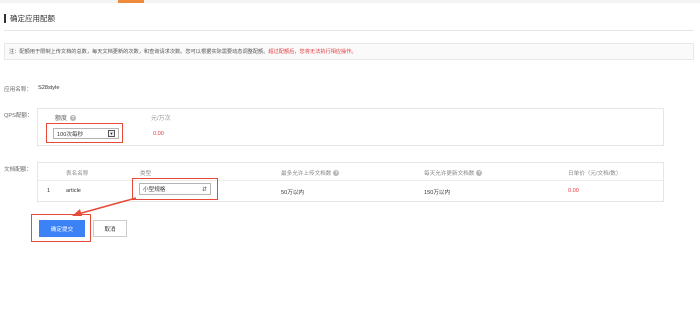 The height and width of the screenshot is (310, 700). I want to click on page-header: 确定应用配额, so click(29, 18).